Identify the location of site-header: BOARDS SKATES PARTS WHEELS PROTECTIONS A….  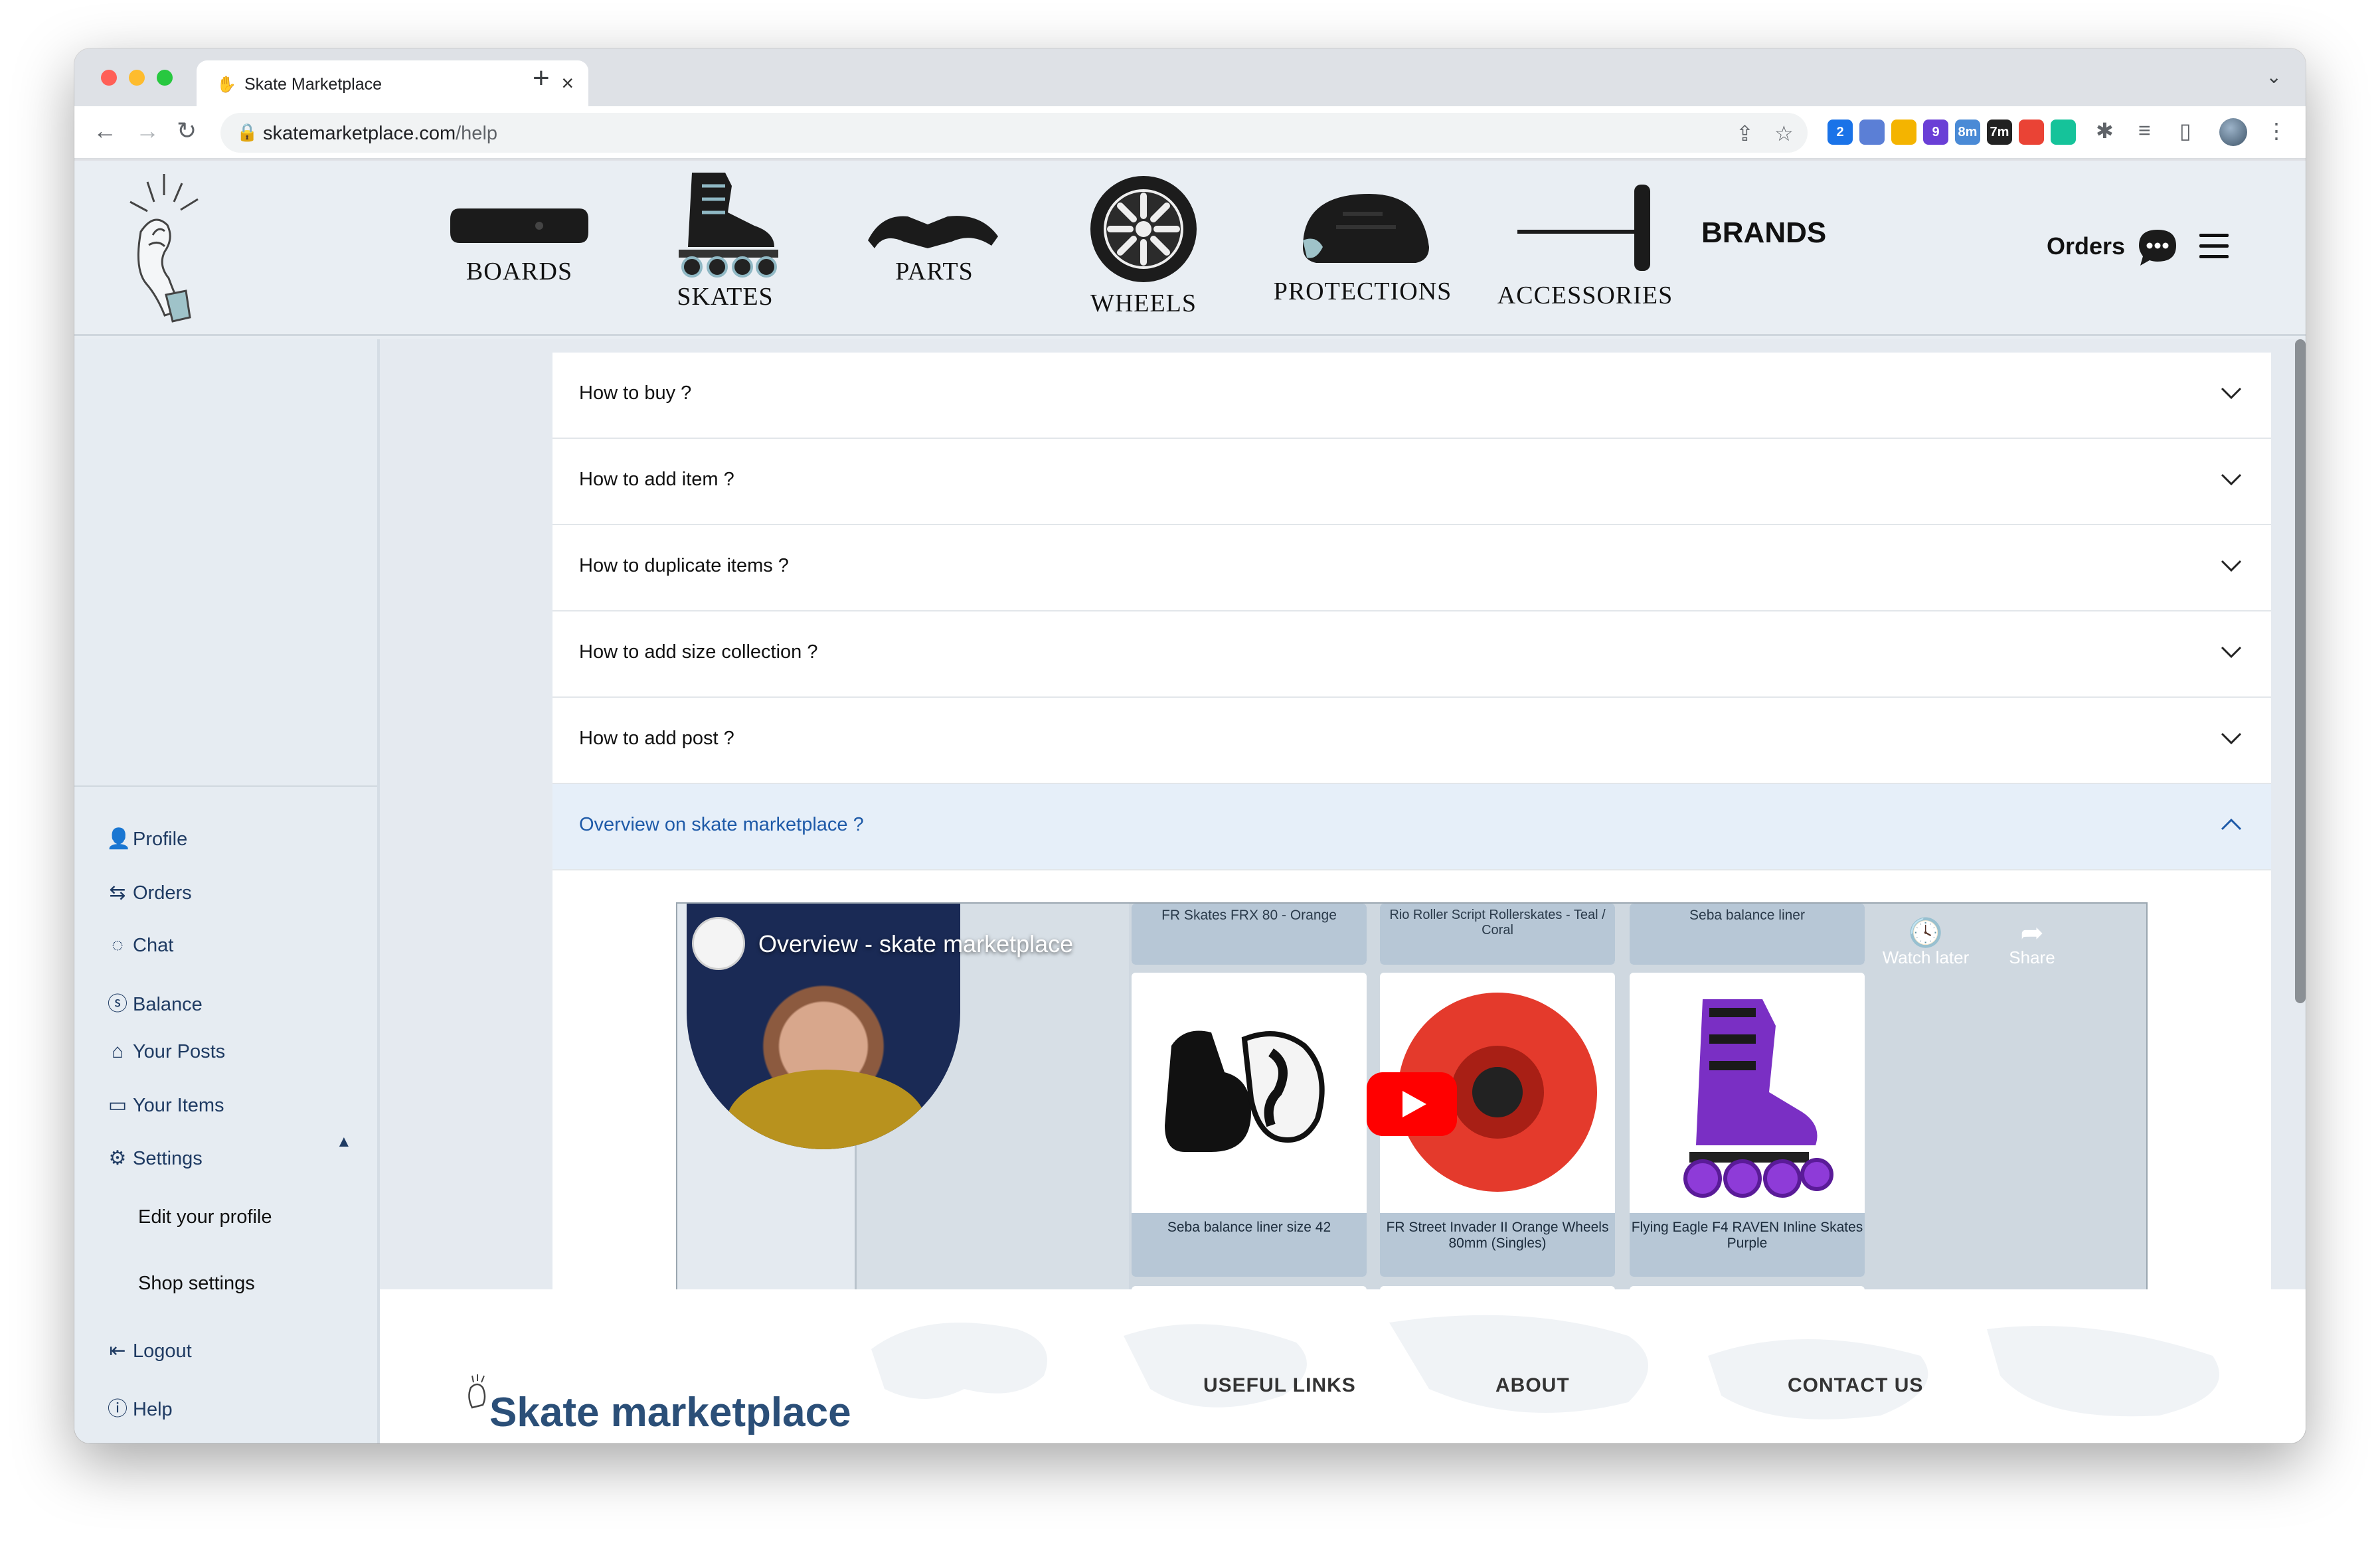
(1190, 248).